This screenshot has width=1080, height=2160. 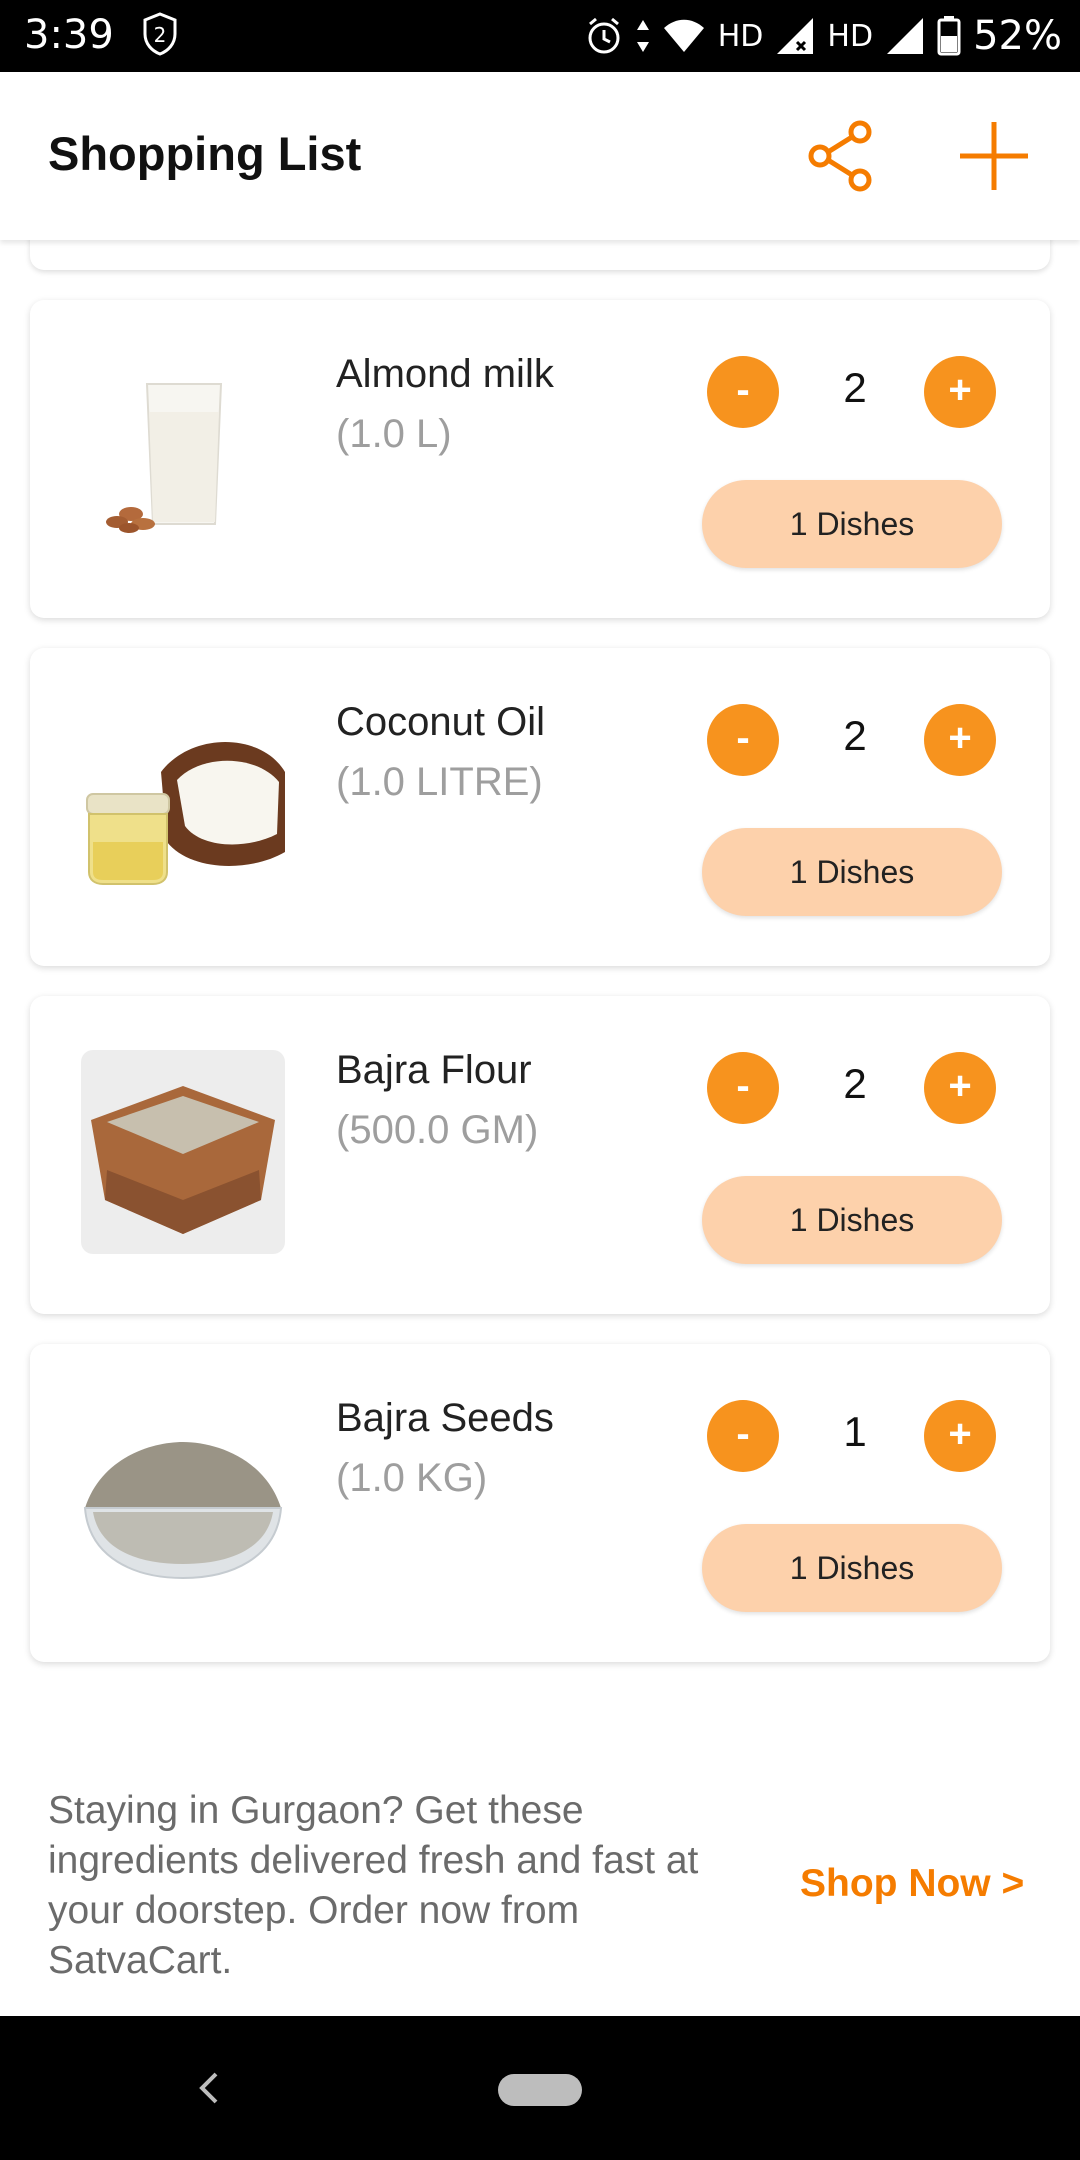 I want to click on hd-label-2: HD, so click(x=850, y=36).